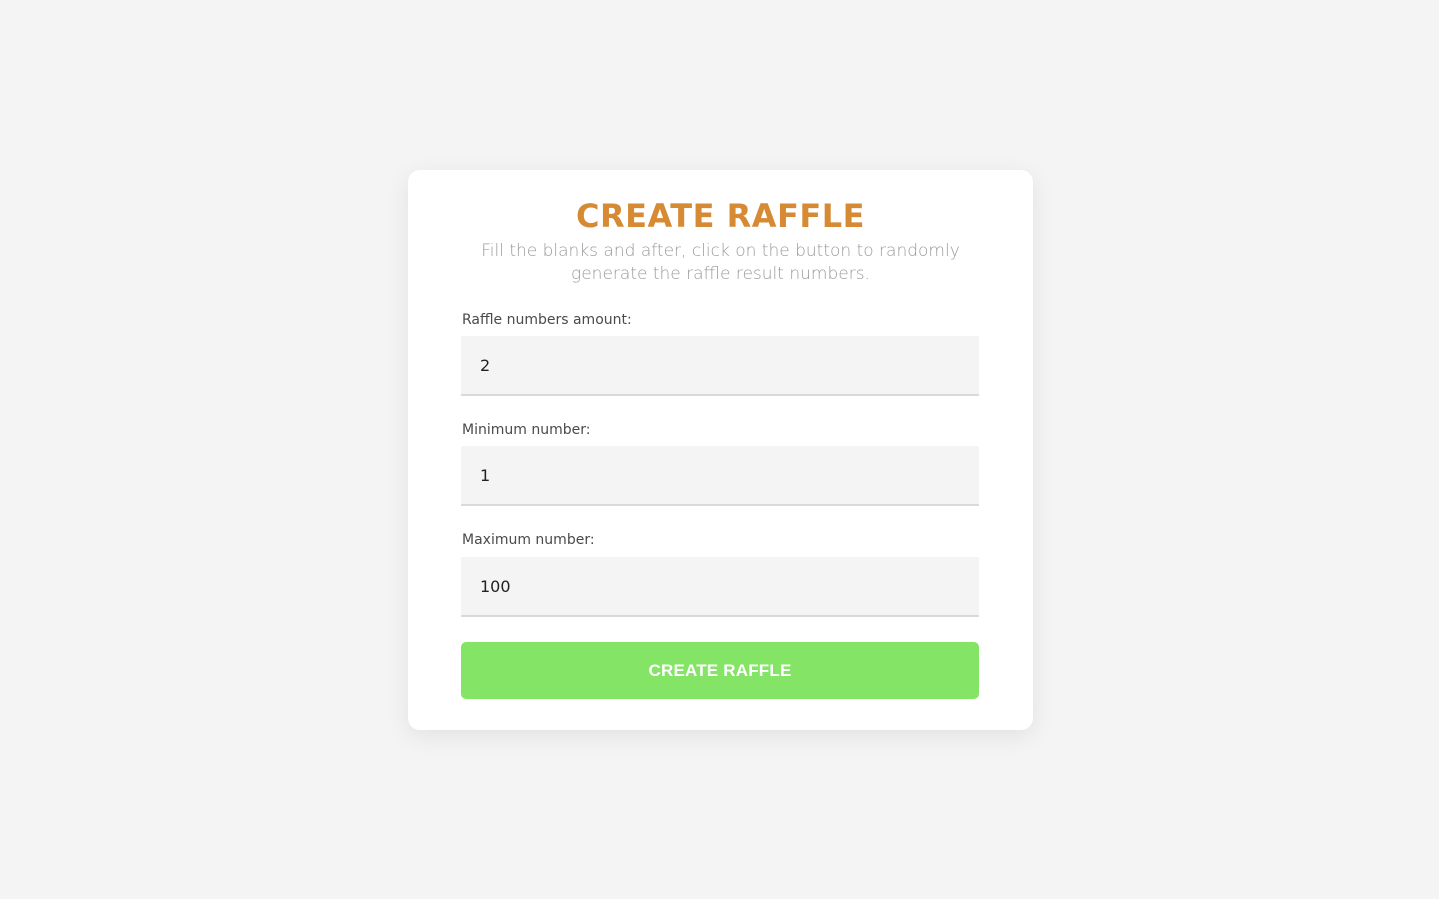  I want to click on create-raffle-button: CREATE RAFFLE, so click(720, 670).